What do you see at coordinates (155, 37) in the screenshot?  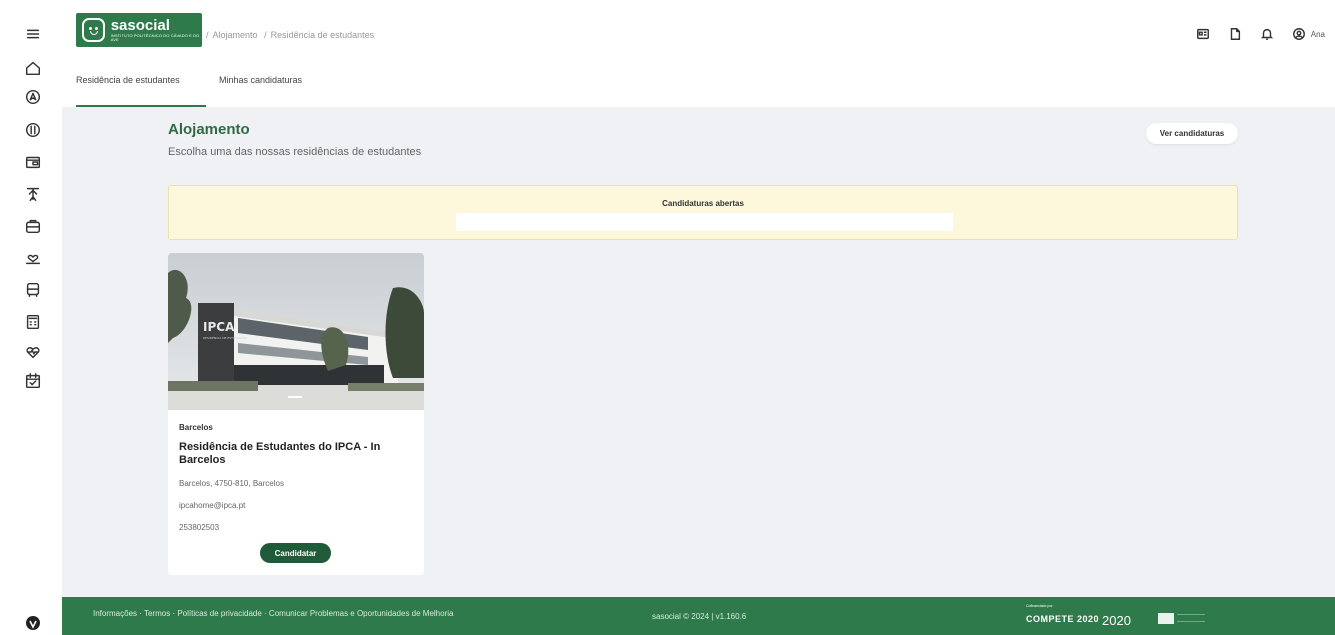 I see `brand-subtitle: INSTITUTO POLITÉCNICO DO CÁVADO E DO AVE` at bounding box center [155, 37].